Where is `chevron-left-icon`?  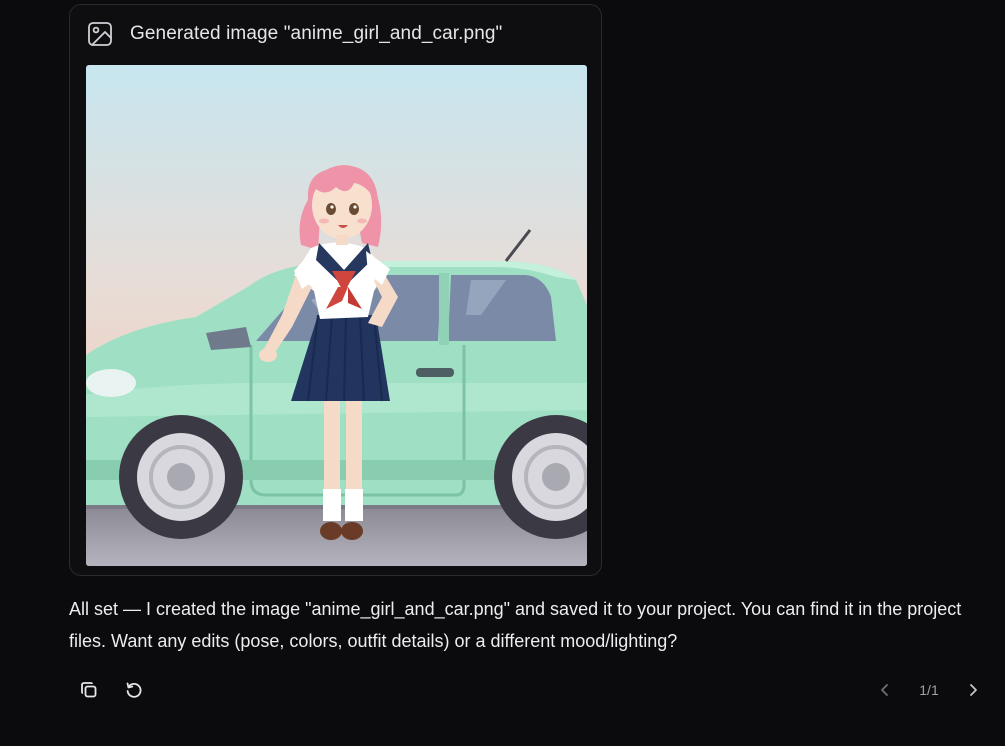
chevron-left-icon is located at coordinates (885, 692).